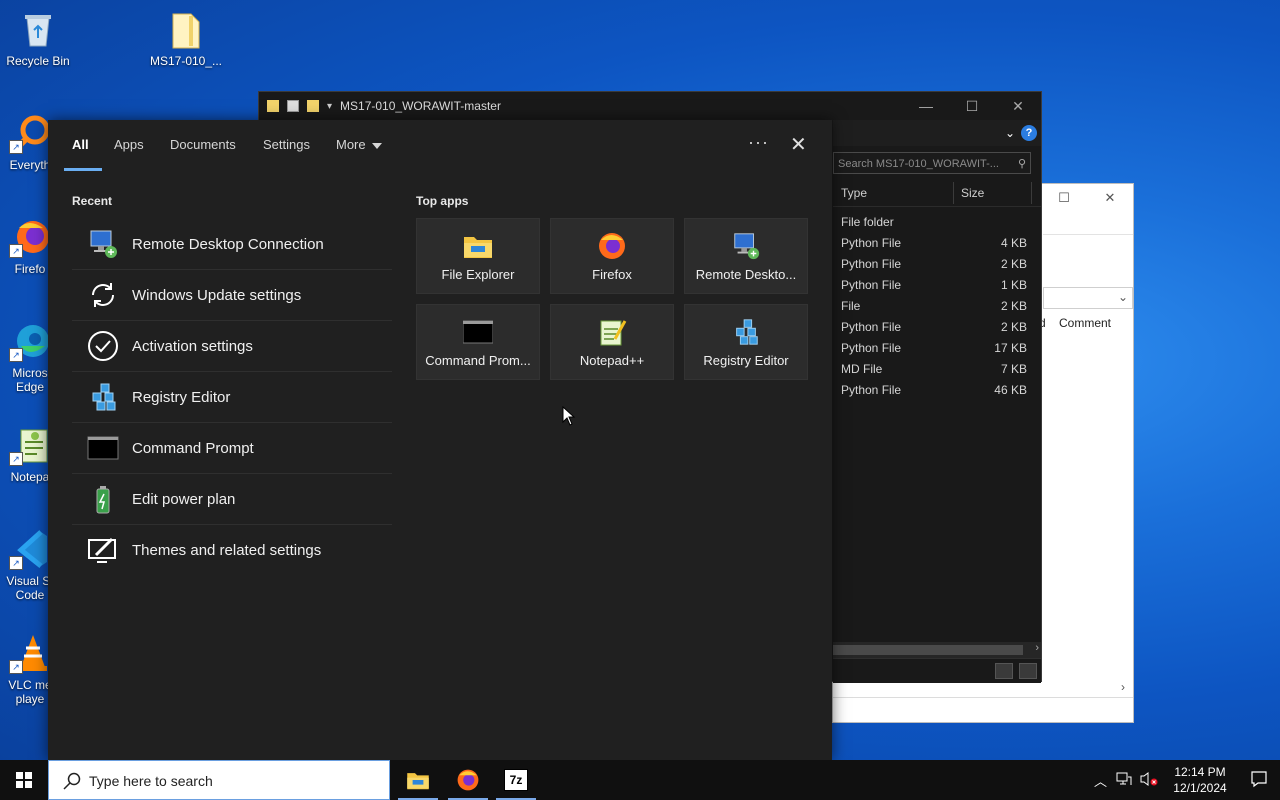 The height and width of the screenshot is (800, 1280). What do you see at coordinates (1088, 298) in the screenshot?
I see `dropdown: ⌄` at bounding box center [1088, 298].